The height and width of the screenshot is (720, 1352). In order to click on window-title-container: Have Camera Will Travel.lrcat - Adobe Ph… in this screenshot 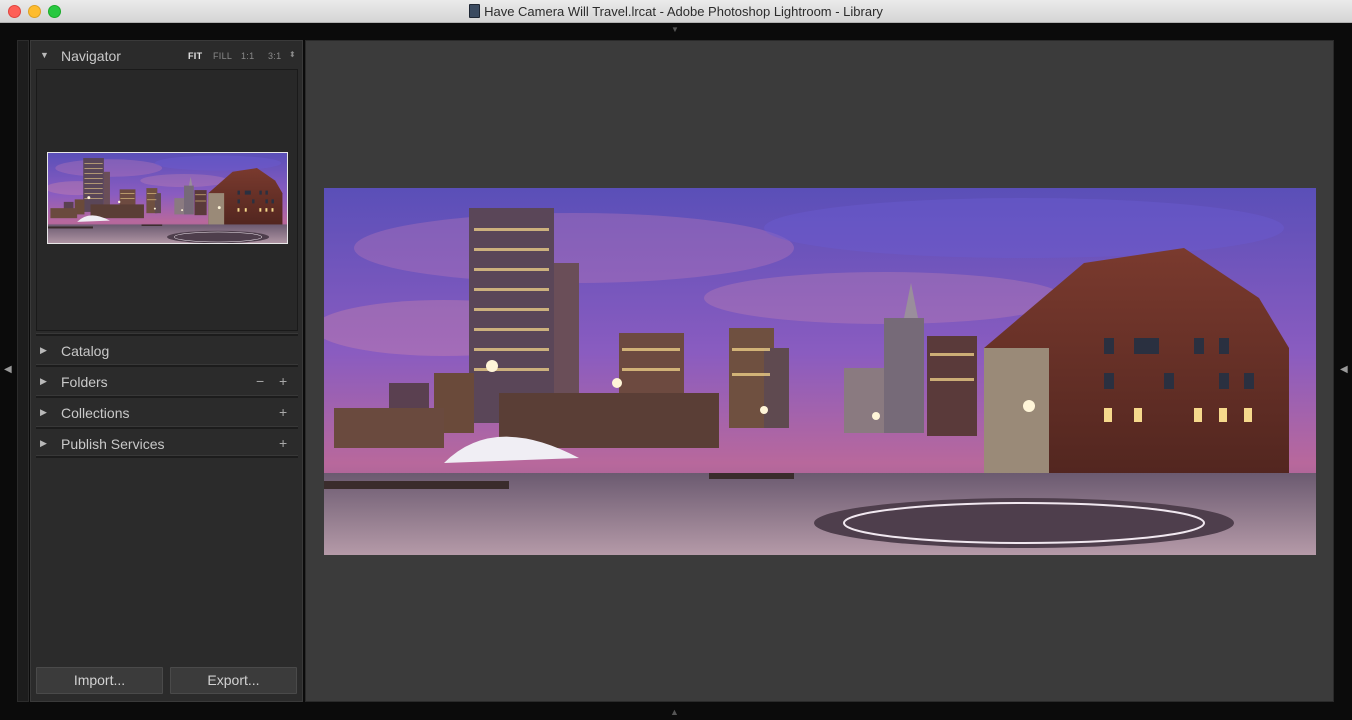, I will do `click(676, 11)`.